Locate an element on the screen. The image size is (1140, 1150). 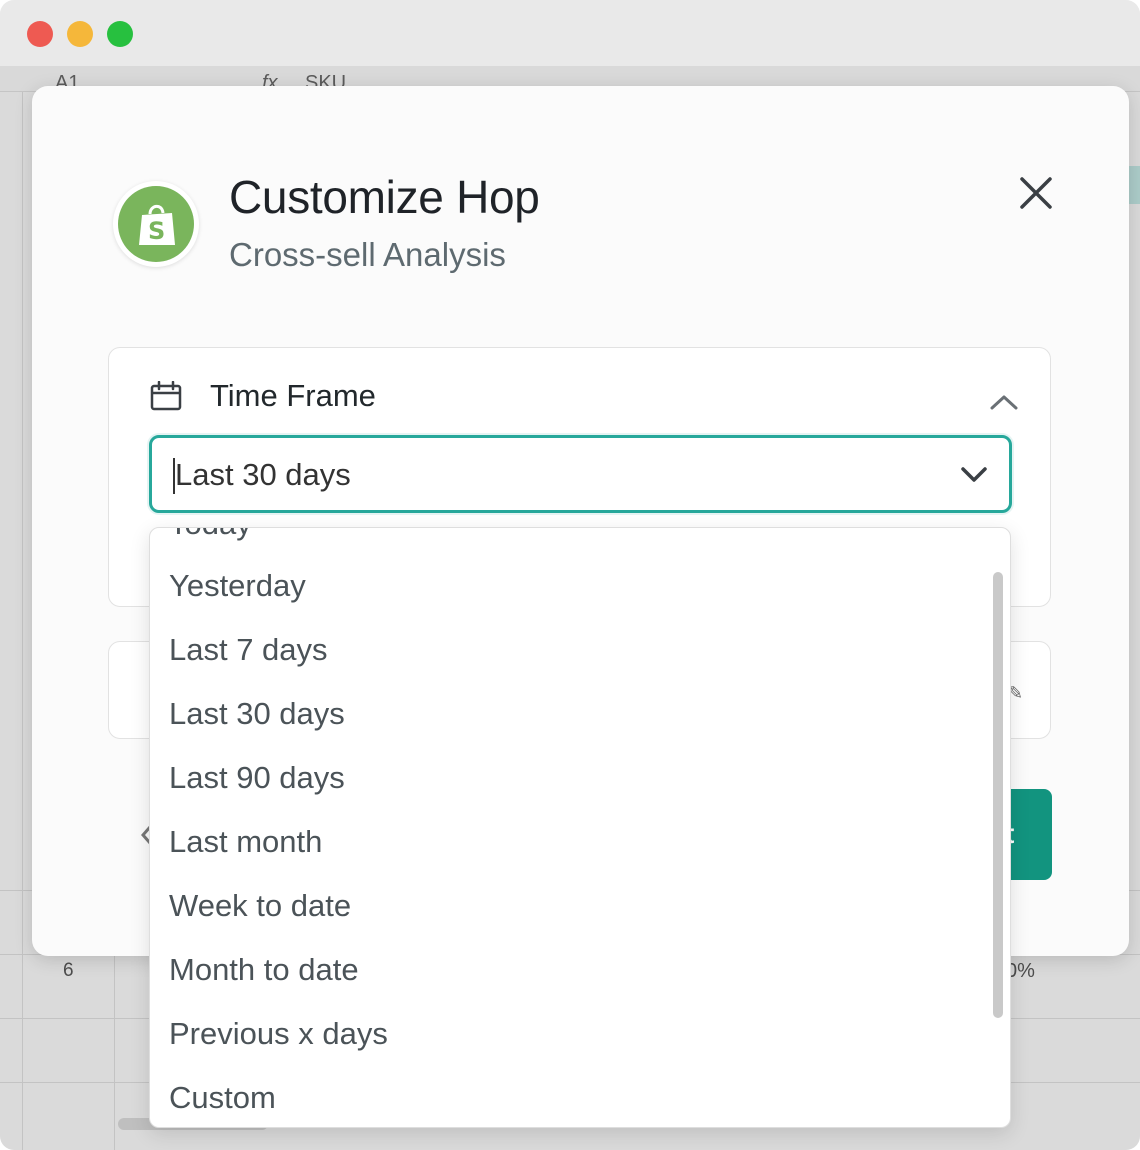
chevron-down-icon is located at coordinates (974, 476).